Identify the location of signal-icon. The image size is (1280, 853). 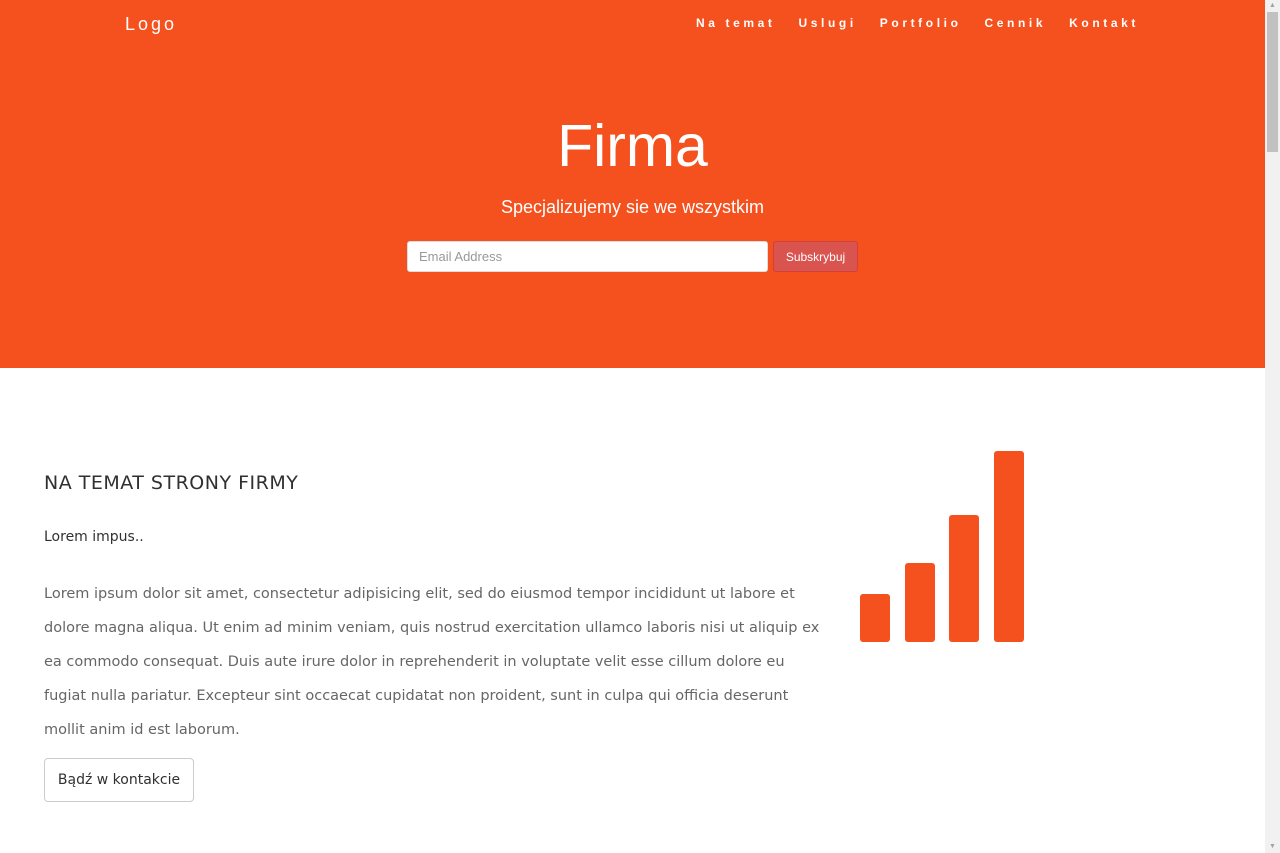
(942, 546).